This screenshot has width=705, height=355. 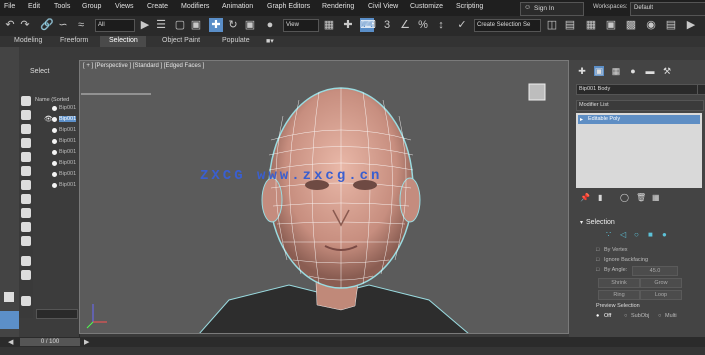 I want to click on menu-create: Create, so click(x=157, y=6).